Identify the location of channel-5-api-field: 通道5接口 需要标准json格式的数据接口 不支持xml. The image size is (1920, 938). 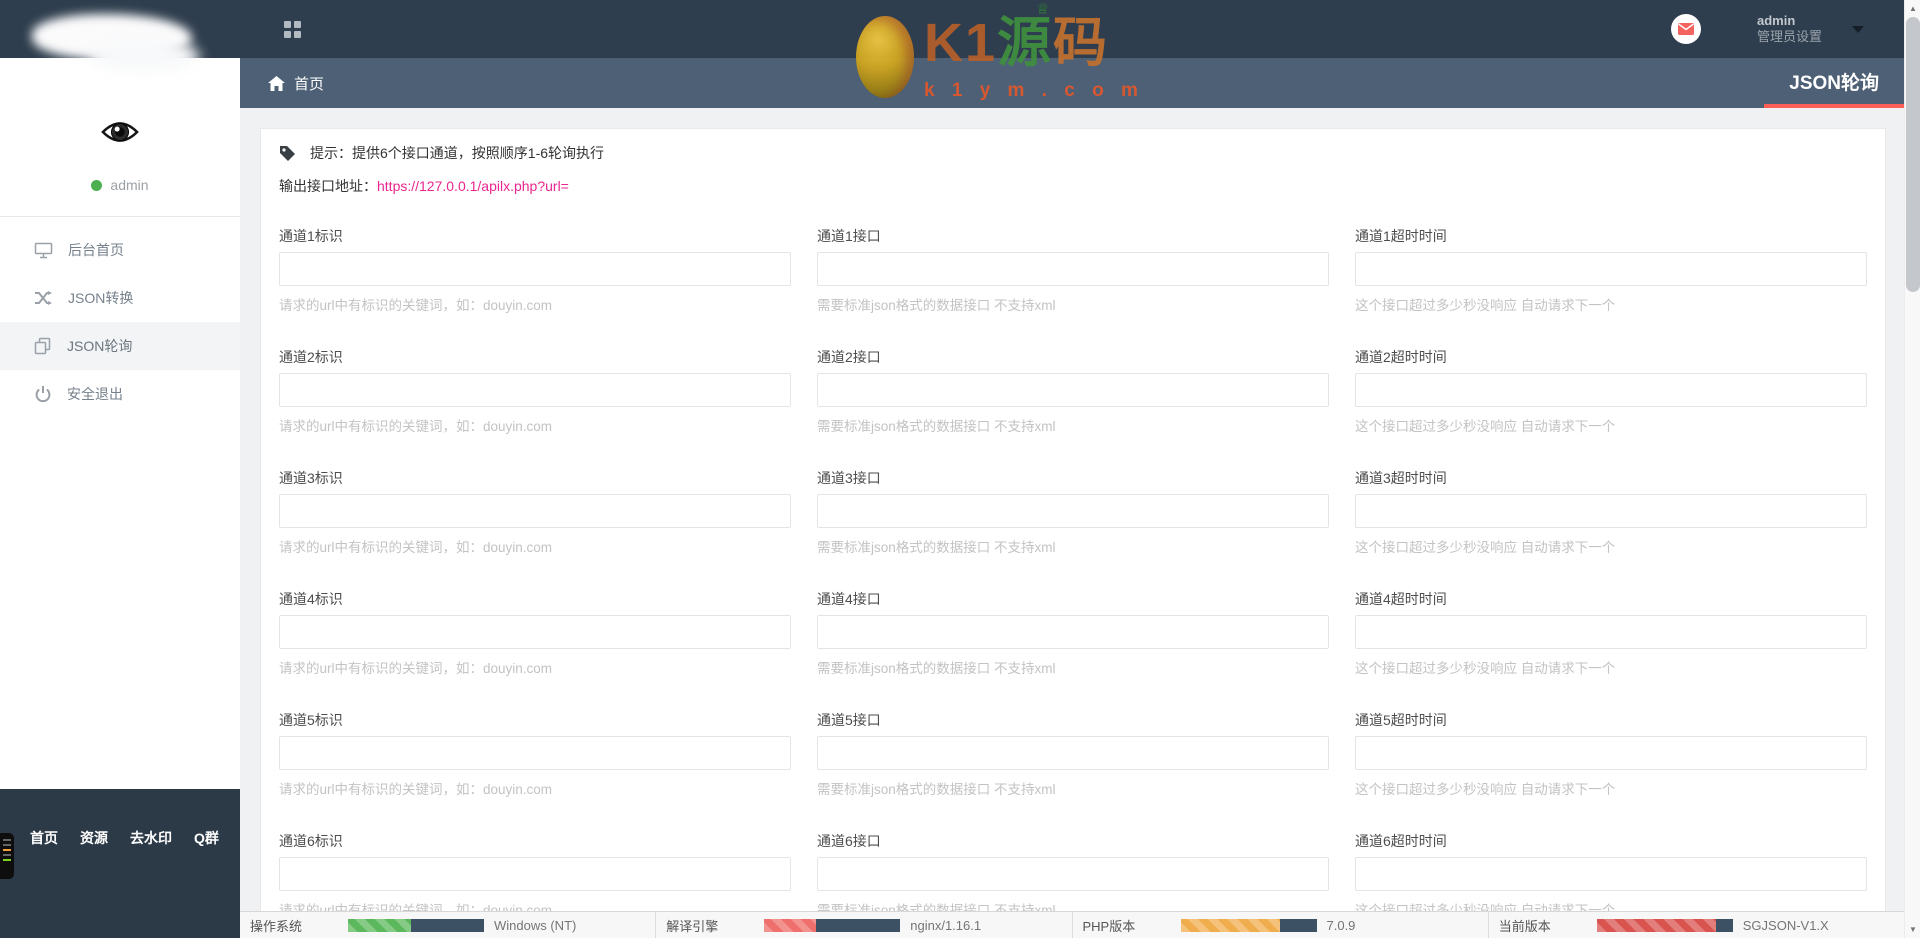
(1073, 754).